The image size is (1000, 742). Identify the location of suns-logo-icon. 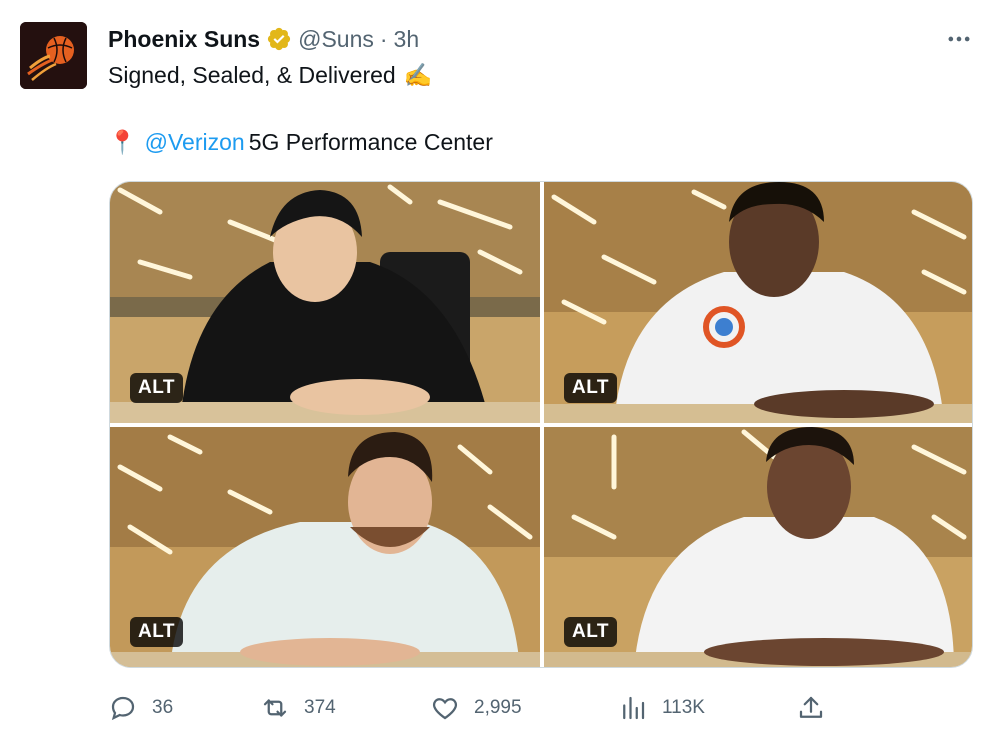
(53, 55).